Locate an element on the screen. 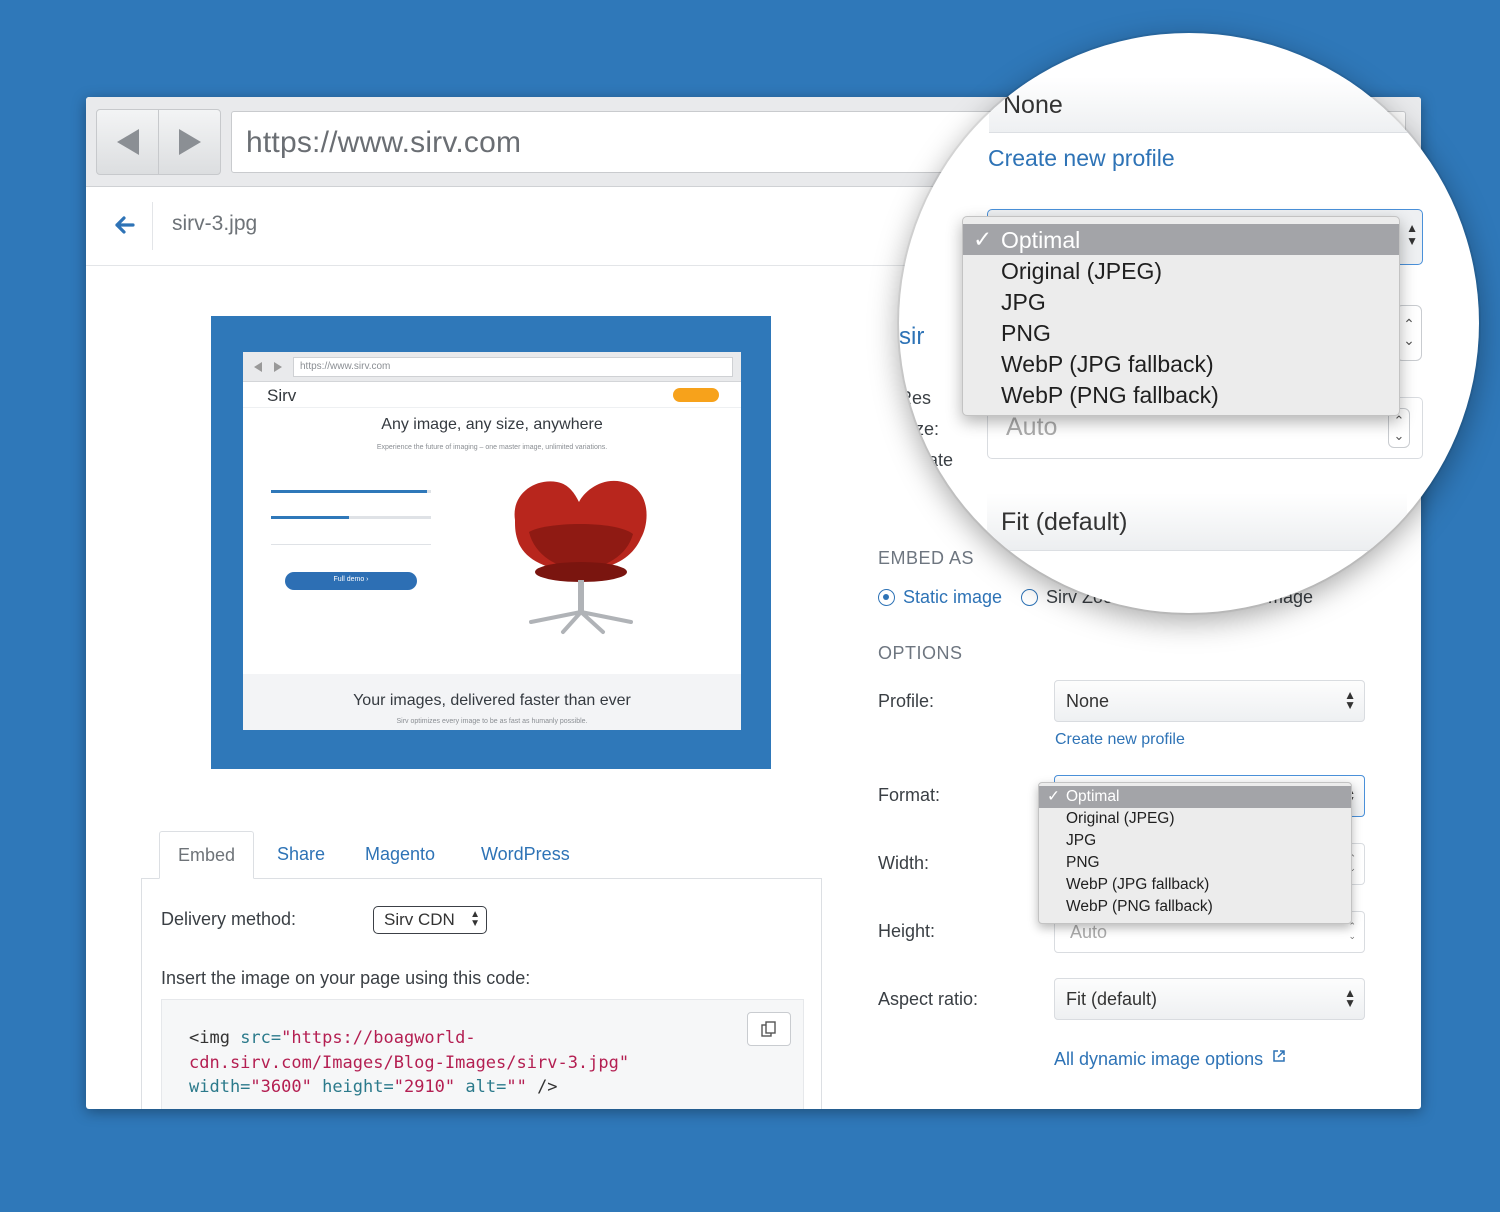 This screenshot has height=1212, width=1500. code-value: "3600" is located at coordinates (281, 1087).